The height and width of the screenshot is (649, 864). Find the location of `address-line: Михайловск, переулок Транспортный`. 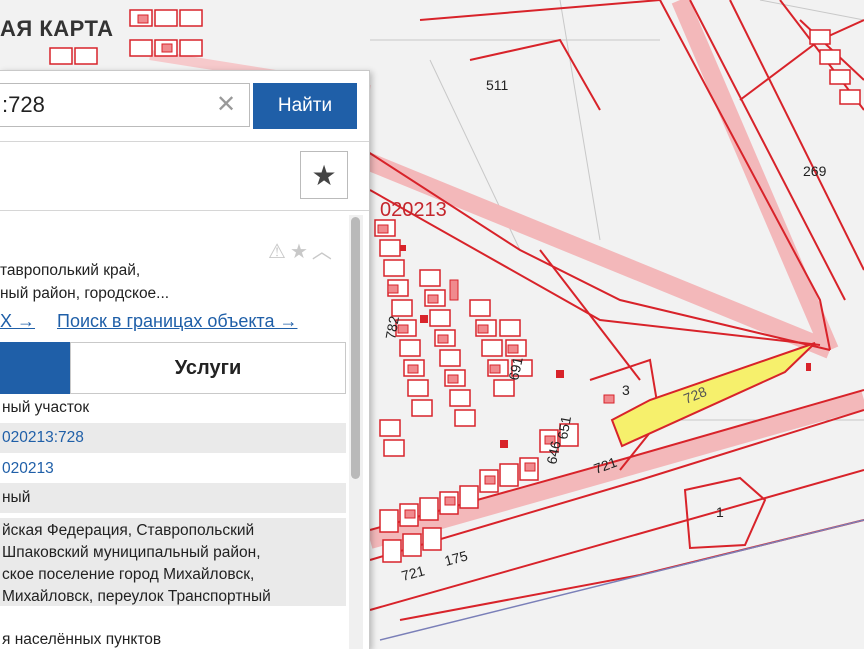

address-line: Михайловск, переулок Транспортный is located at coordinates (136, 596).